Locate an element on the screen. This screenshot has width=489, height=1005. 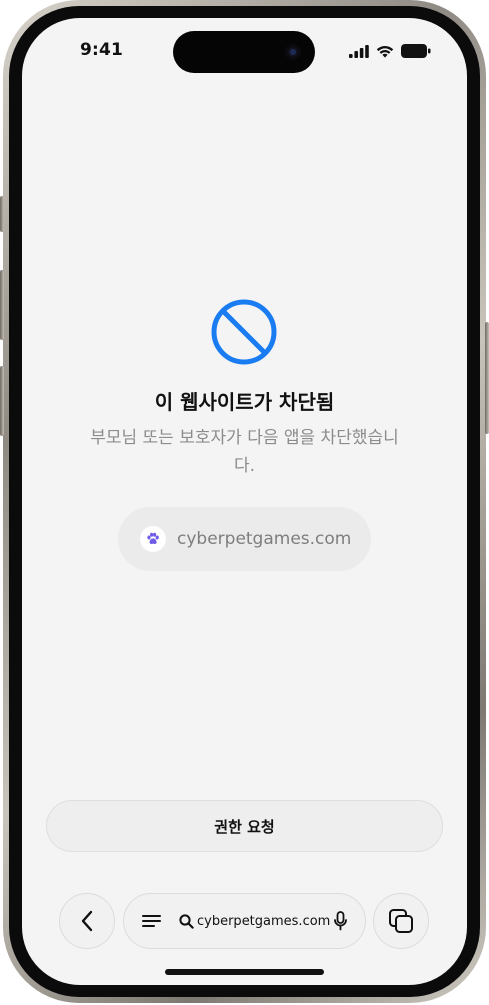
paw-icon is located at coordinates (153, 538).